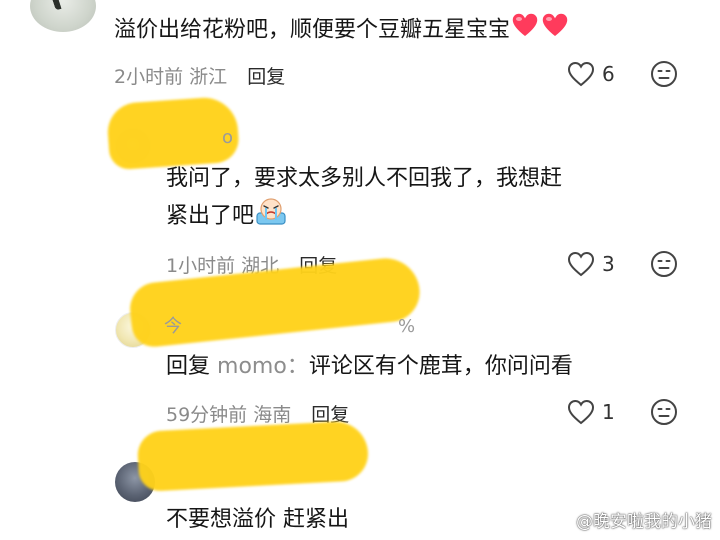 This screenshot has width=720, height=540. Describe the element at coordinates (149, 77) in the screenshot. I see `comment-time: 2小时前` at that location.